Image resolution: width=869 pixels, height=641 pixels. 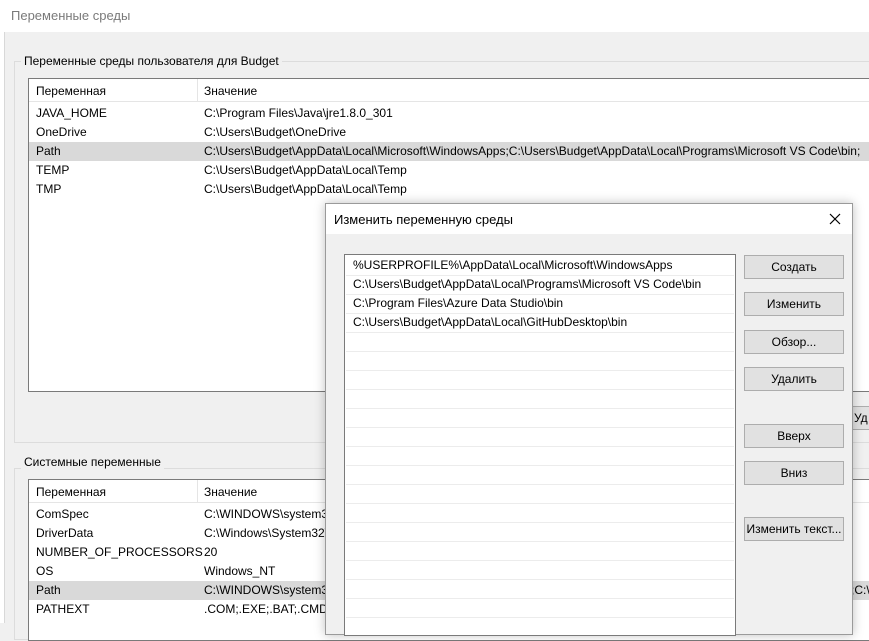 What do you see at coordinates (266, 533) in the screenshot?
I see `variable-value: C:\Windows\System32\` at bounding box center [266, 533].